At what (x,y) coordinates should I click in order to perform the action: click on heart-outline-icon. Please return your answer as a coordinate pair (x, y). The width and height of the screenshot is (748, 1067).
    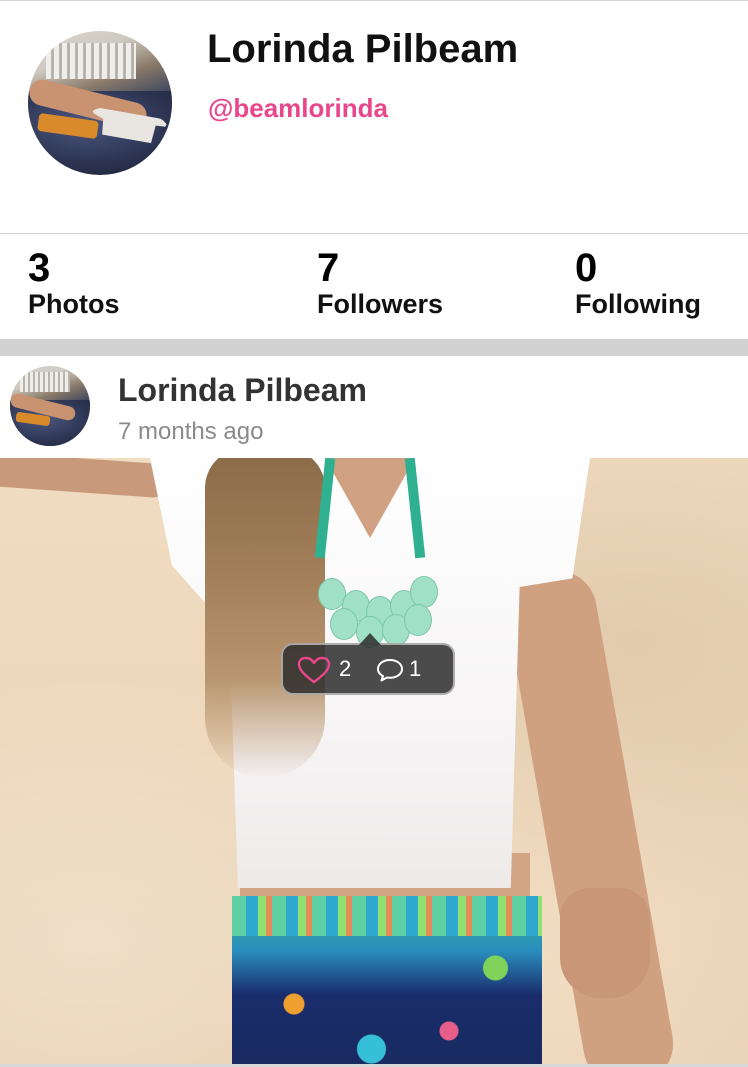
    Looking at the image, I should click on (314, 670).